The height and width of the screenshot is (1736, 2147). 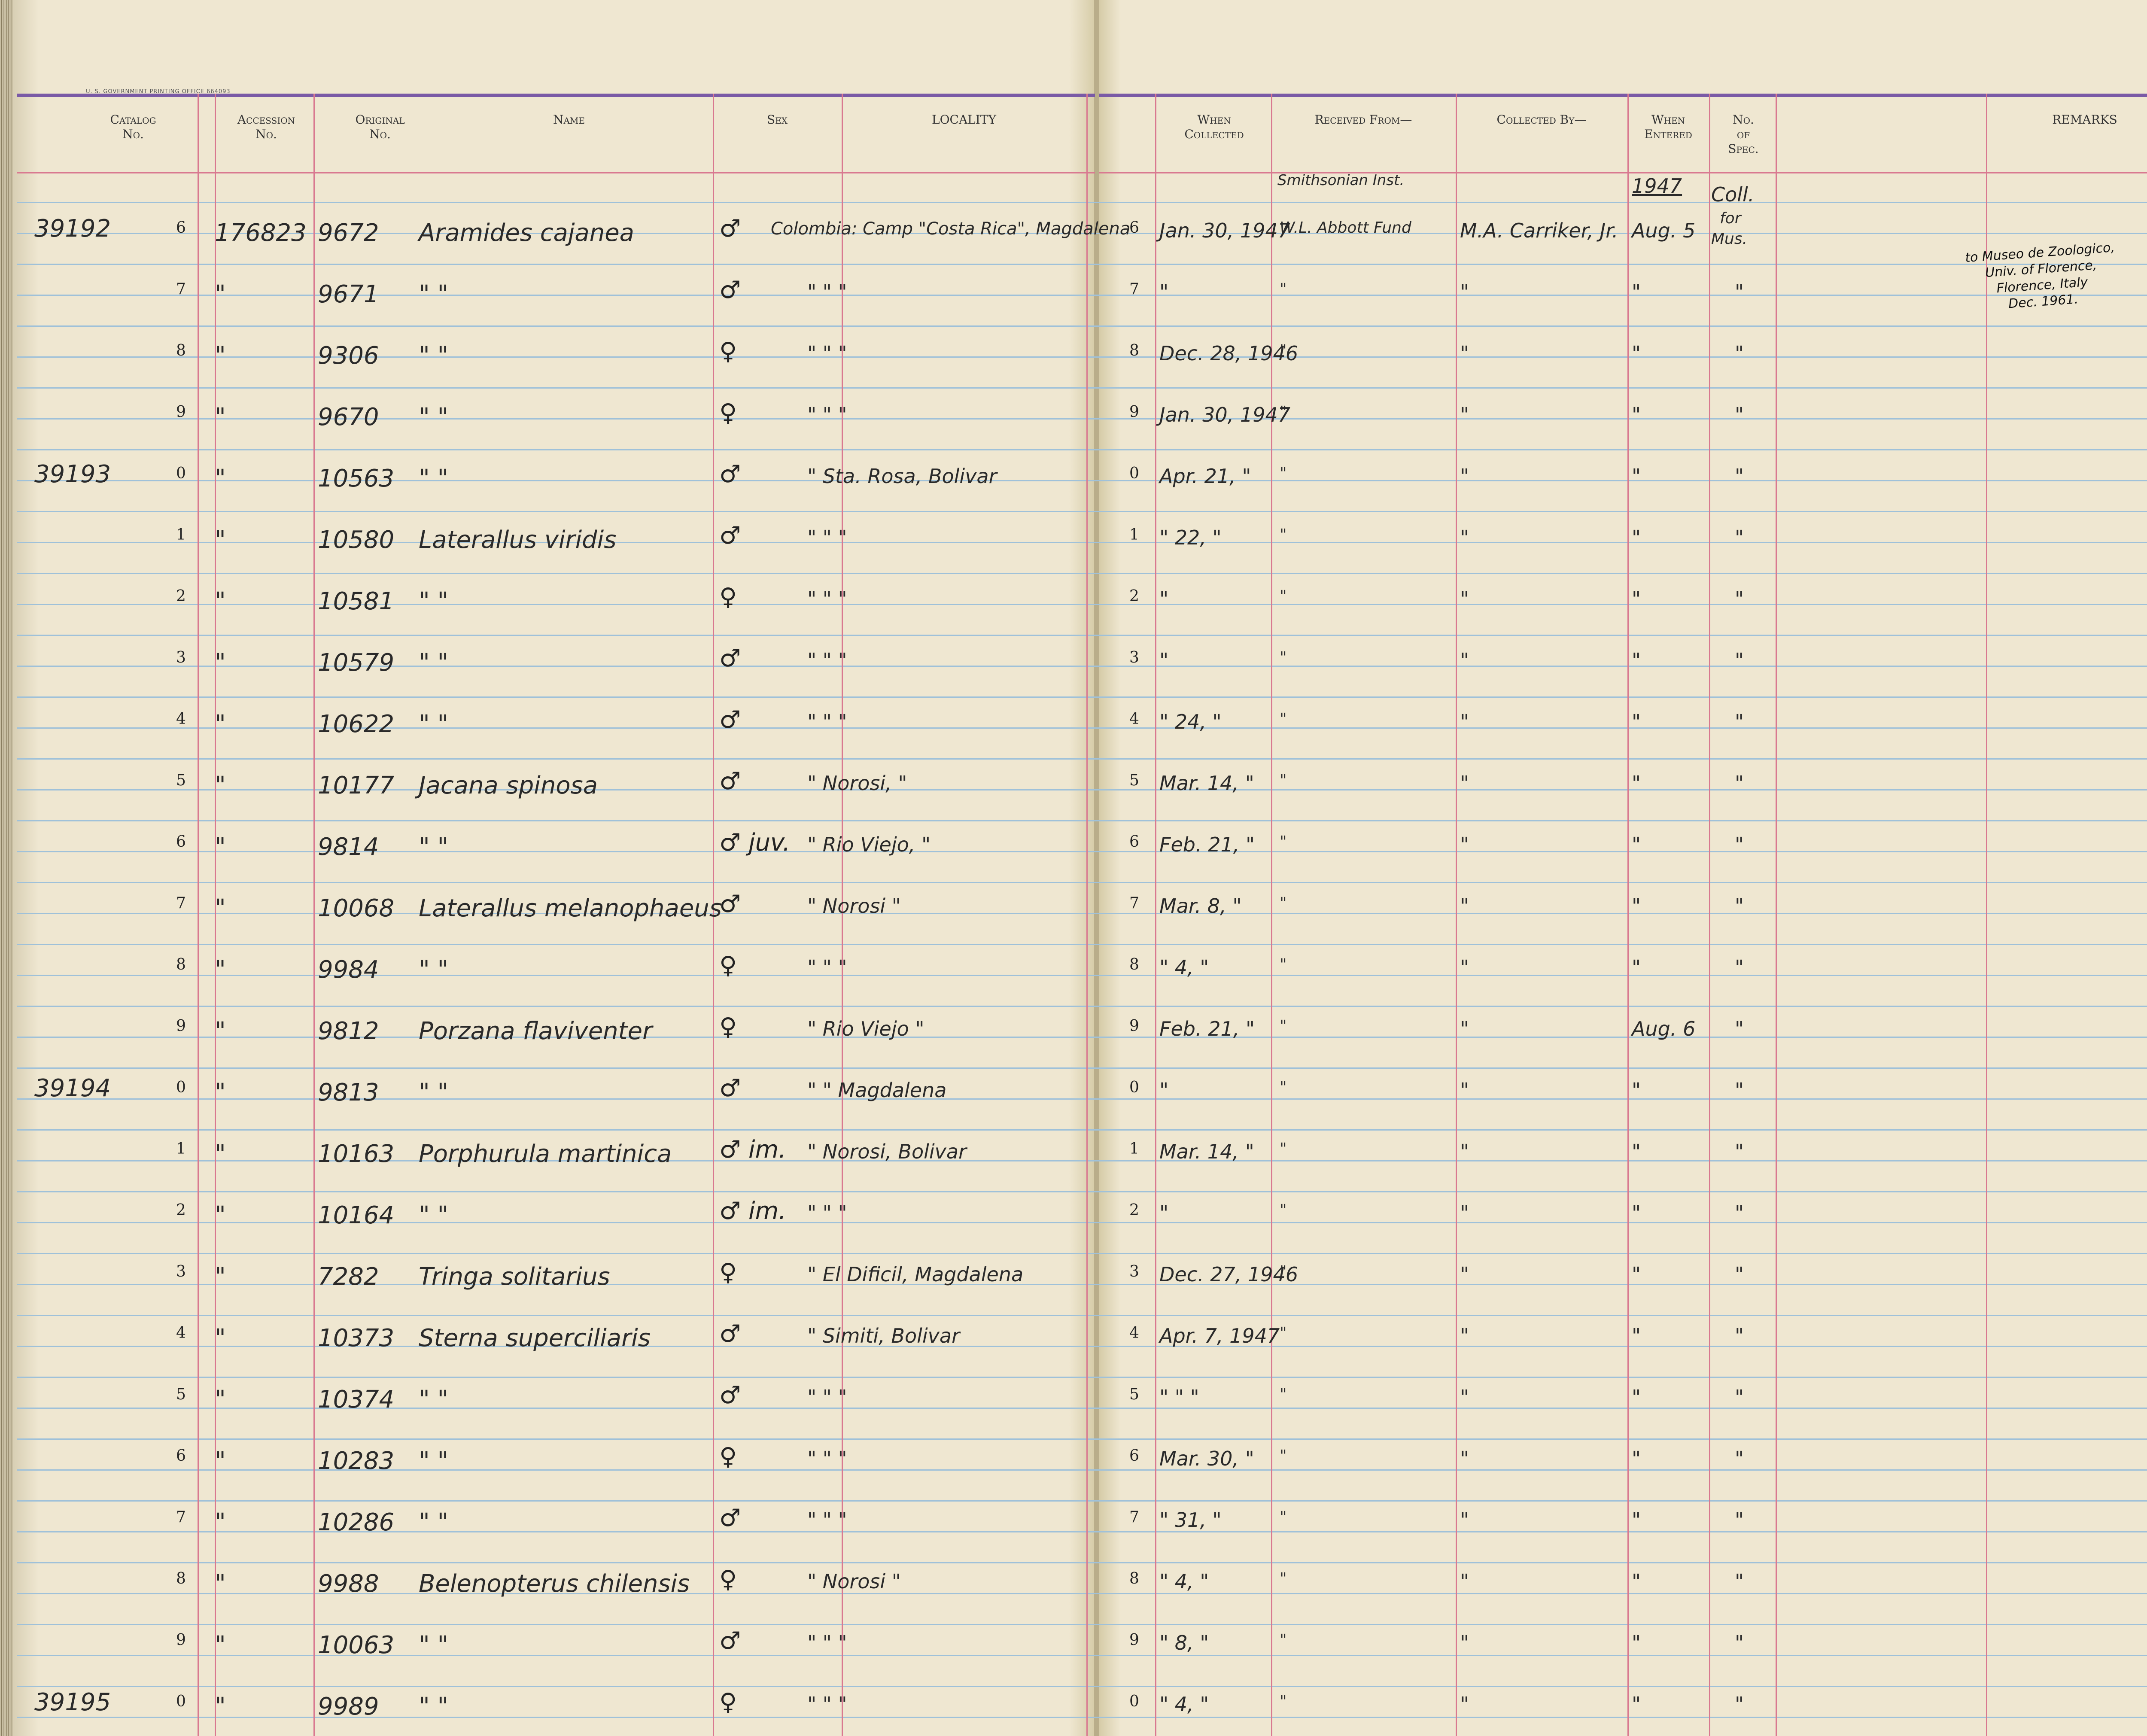 I want to click on no-spec-top-note: Coll., so click(x=1733, y=194).